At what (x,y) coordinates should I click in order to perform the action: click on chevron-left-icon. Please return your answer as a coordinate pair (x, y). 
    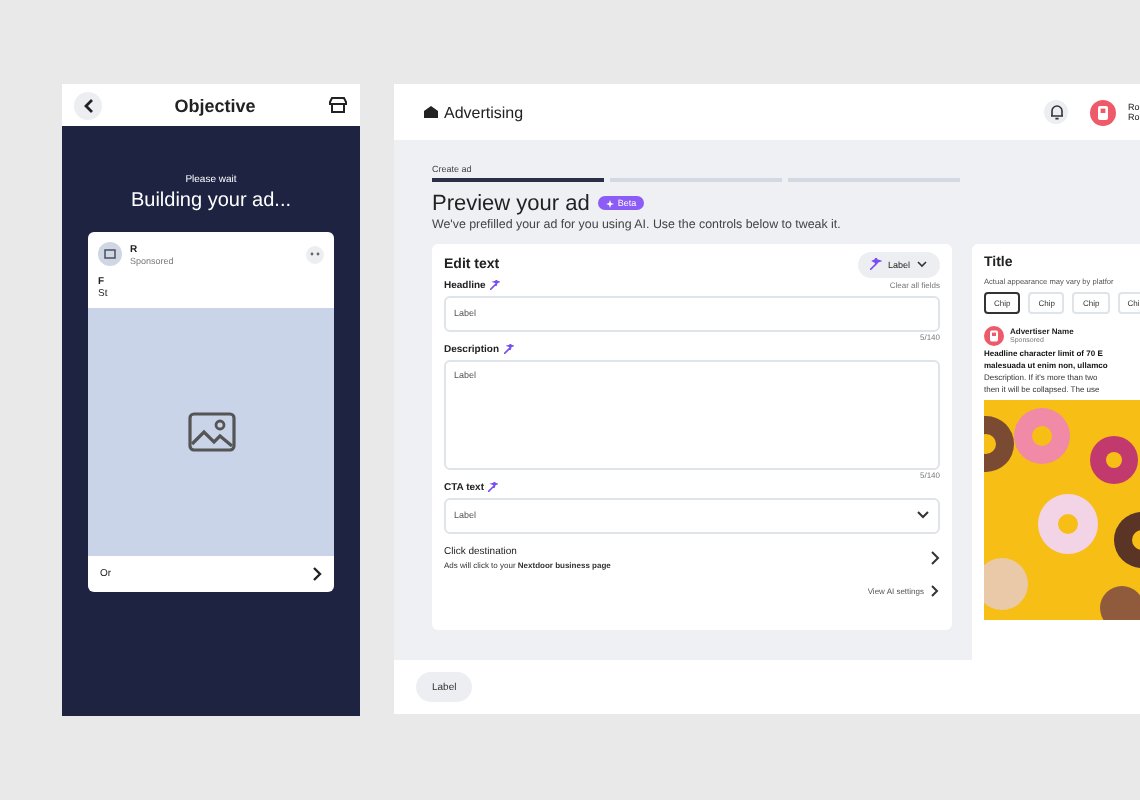
    Looking at the image, I should click on (88, 105).